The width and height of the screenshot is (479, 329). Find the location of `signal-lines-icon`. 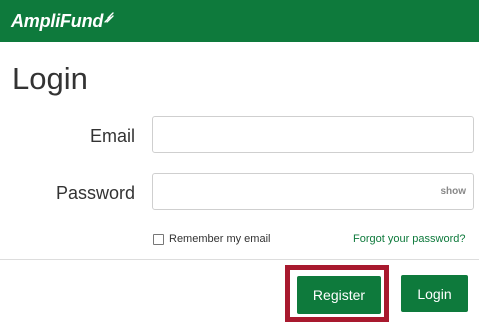

signal-lines-icon is located at coordinates (109, 17).